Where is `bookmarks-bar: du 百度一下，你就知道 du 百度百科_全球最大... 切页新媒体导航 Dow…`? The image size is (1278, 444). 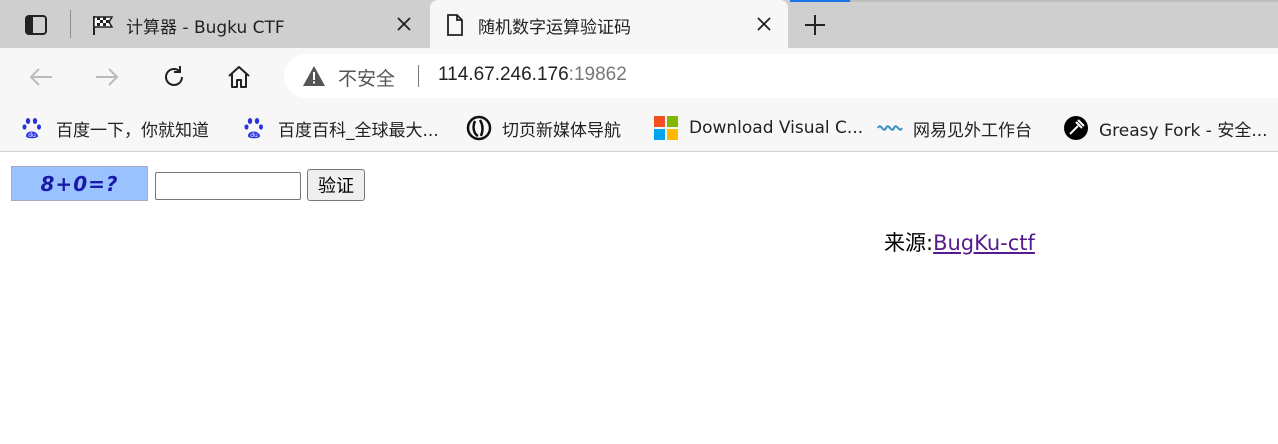 bookmarks-bar: du 百度一下，你就知道 du 百度百科_全球最大... 切页新媒体导航 Dow… is located at coordinates (639, 128).